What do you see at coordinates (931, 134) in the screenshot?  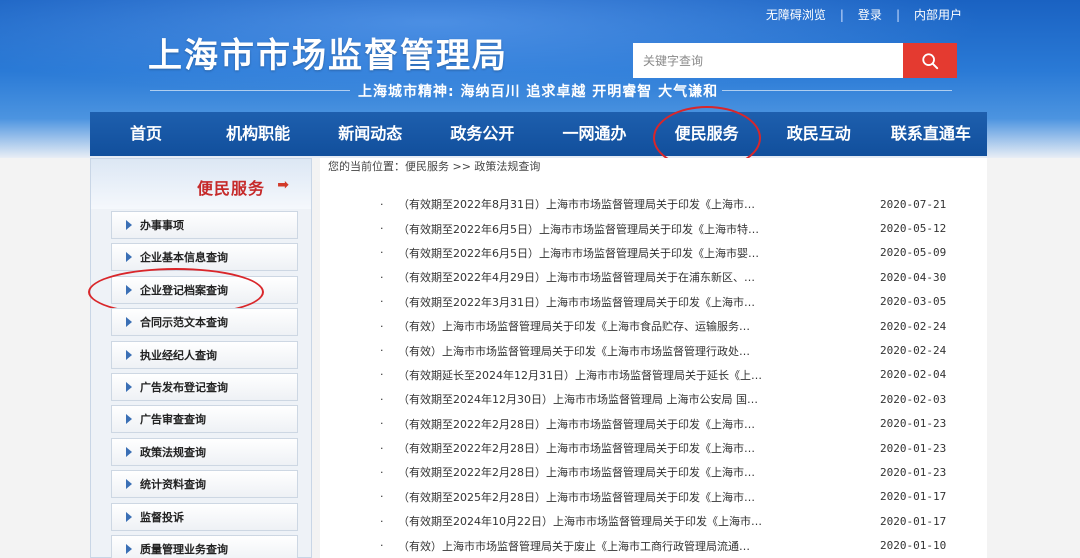 I see `nav-item-contact: 联系直通车` at bounding box center [931, 134].